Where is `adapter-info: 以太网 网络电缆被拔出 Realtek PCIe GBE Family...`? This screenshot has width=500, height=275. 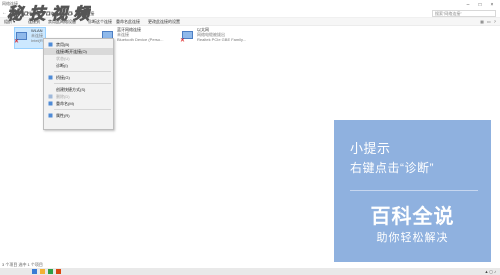
adapter-info: 以太网 网络电缆被拔出 Realtek PCIe GBE Family... is located at coordinates (221, 34).